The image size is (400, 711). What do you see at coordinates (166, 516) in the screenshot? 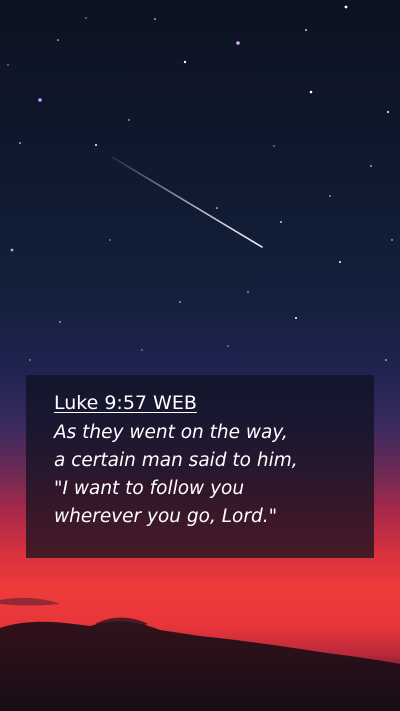
I see `verse-line: wherever you go, Lord."` at bounding box center [166, 516].